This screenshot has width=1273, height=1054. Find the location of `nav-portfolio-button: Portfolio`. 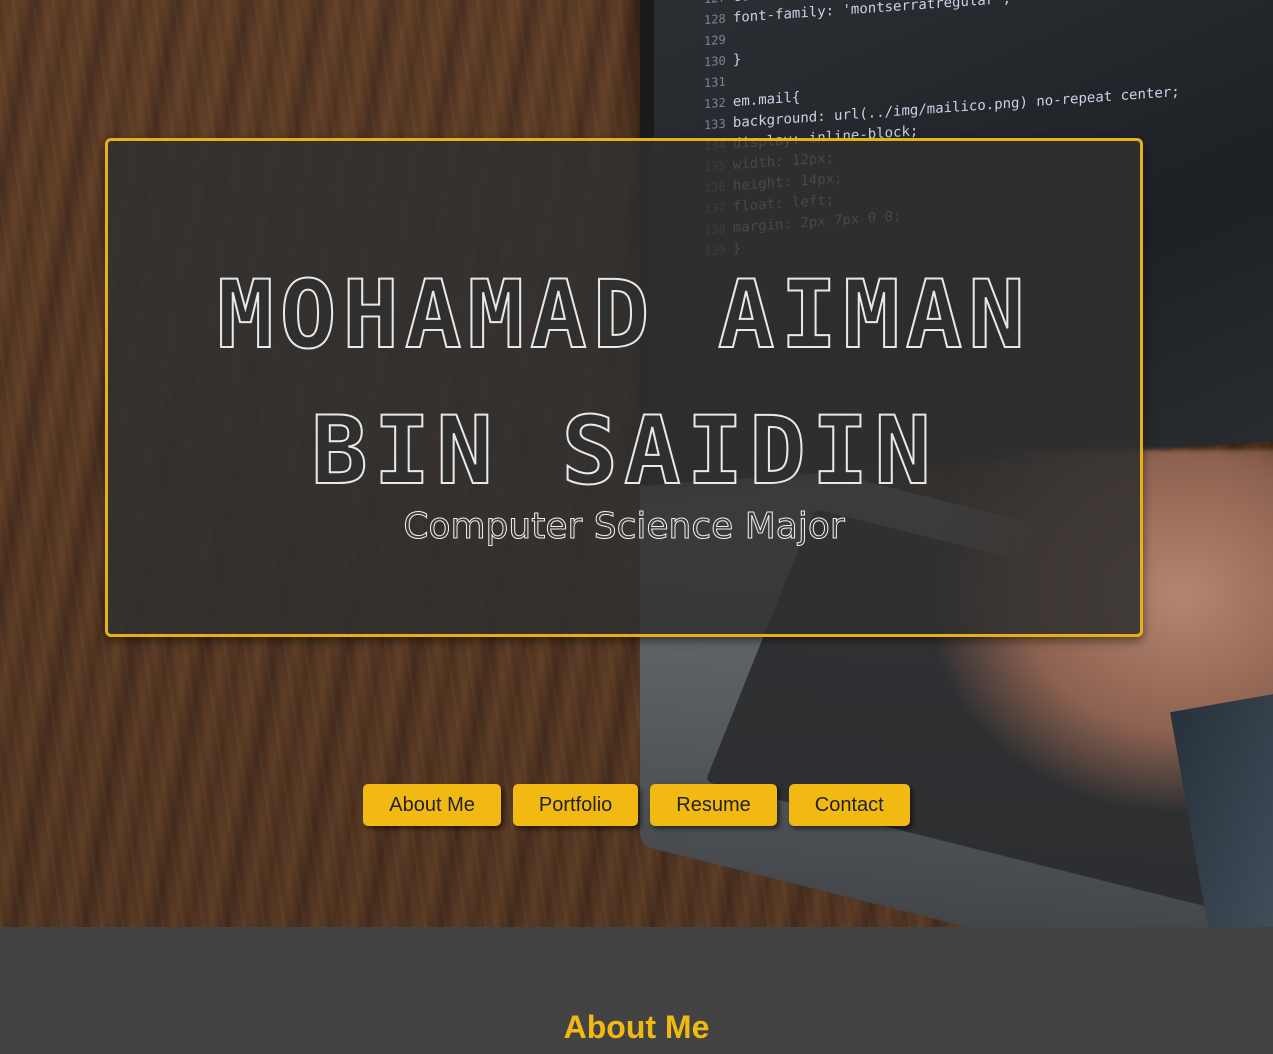

nav-portfolio-button: Portfolio is located at coordinates (575, 805).